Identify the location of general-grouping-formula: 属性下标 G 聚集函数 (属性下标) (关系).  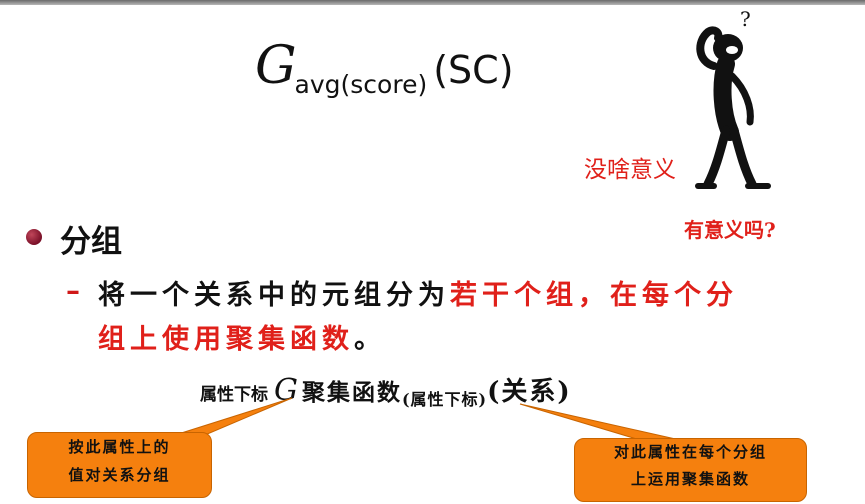
(386, 391).